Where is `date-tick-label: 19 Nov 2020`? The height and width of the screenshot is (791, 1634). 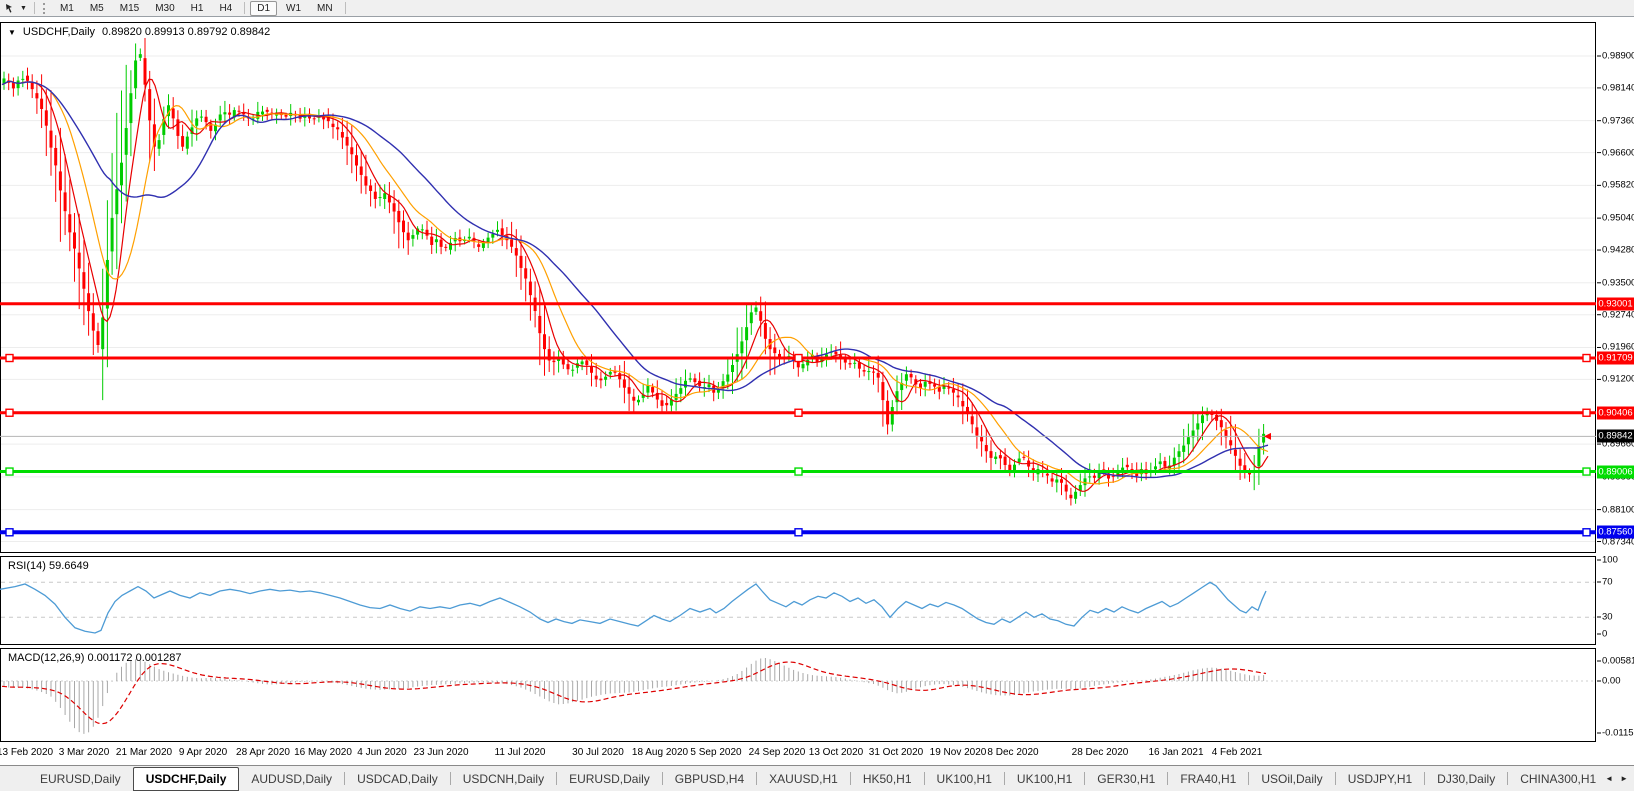 date-tick-label: 19 Nov 2020 is located at coordinates (958, 752).